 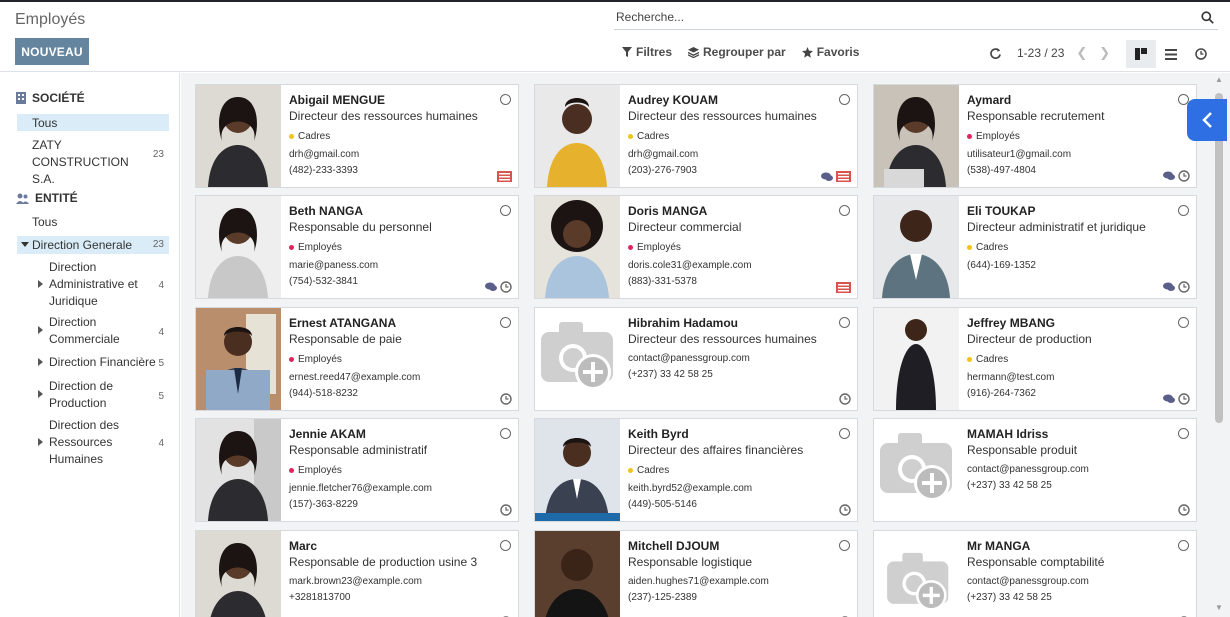 What do you see at coordinates (326, 211) in the screenshot?
I see `employee-name: Beth NANGA` at bounding box center [326, 211].